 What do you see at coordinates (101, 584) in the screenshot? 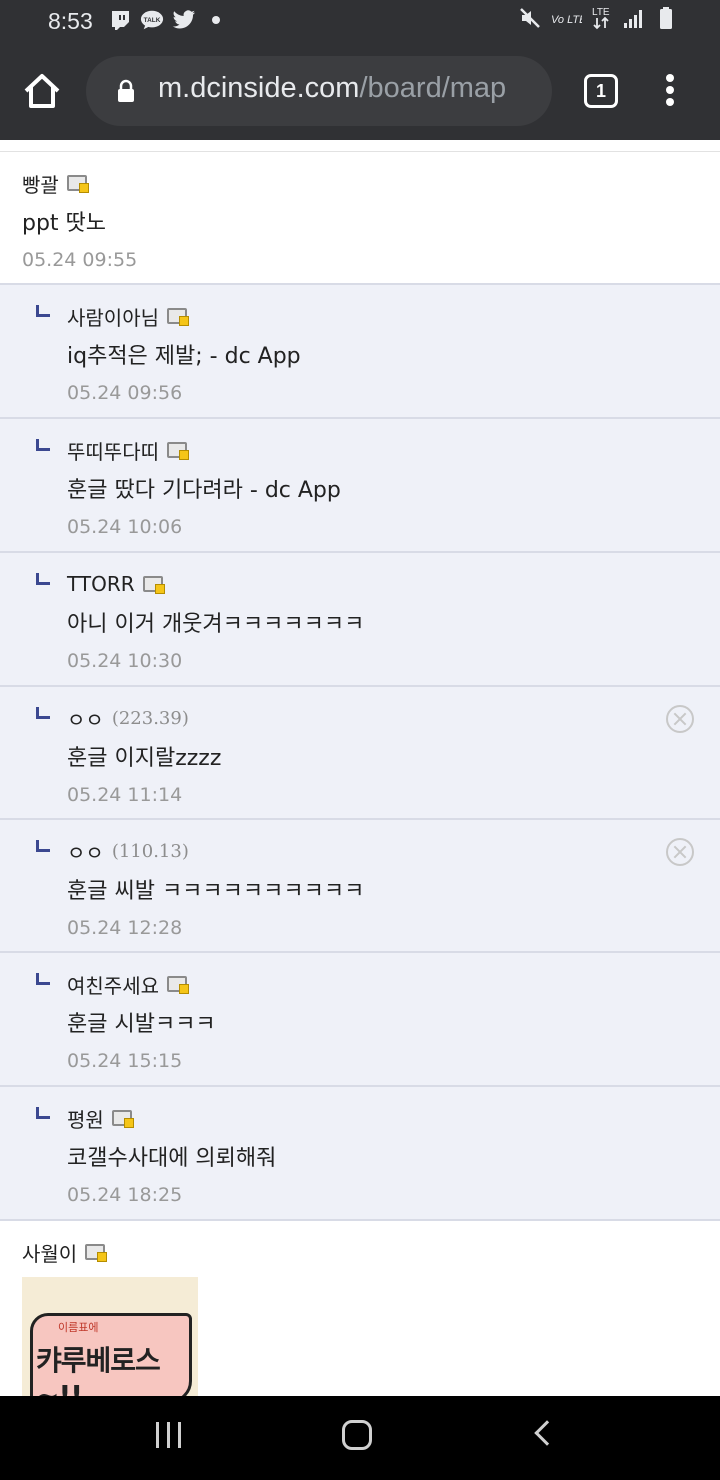
I see `comment-nick: TTORR` at bounding box center [101, 584].